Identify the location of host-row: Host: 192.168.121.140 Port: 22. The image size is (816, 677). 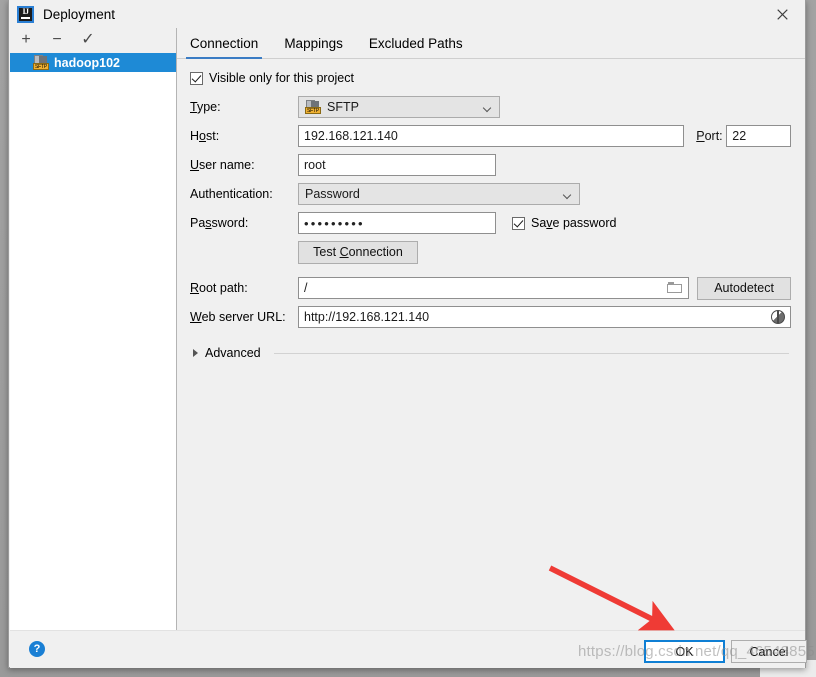
(490, 136).